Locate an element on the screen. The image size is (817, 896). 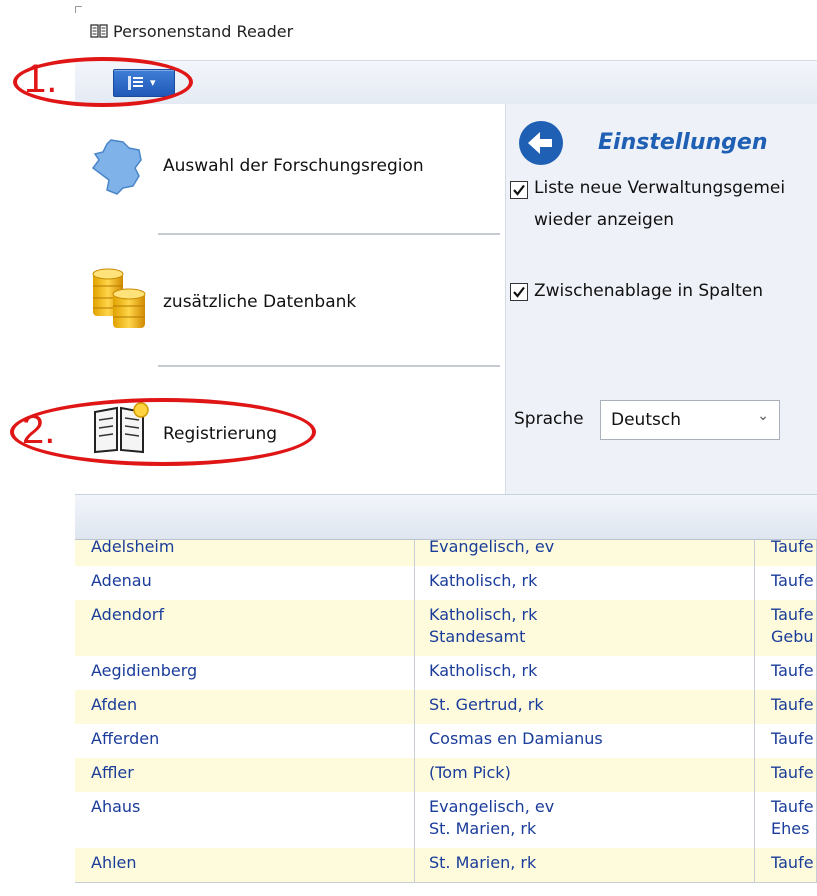
nav-label-additional-database: zusätzliche Datenbank is located at coordinates (260, 302).